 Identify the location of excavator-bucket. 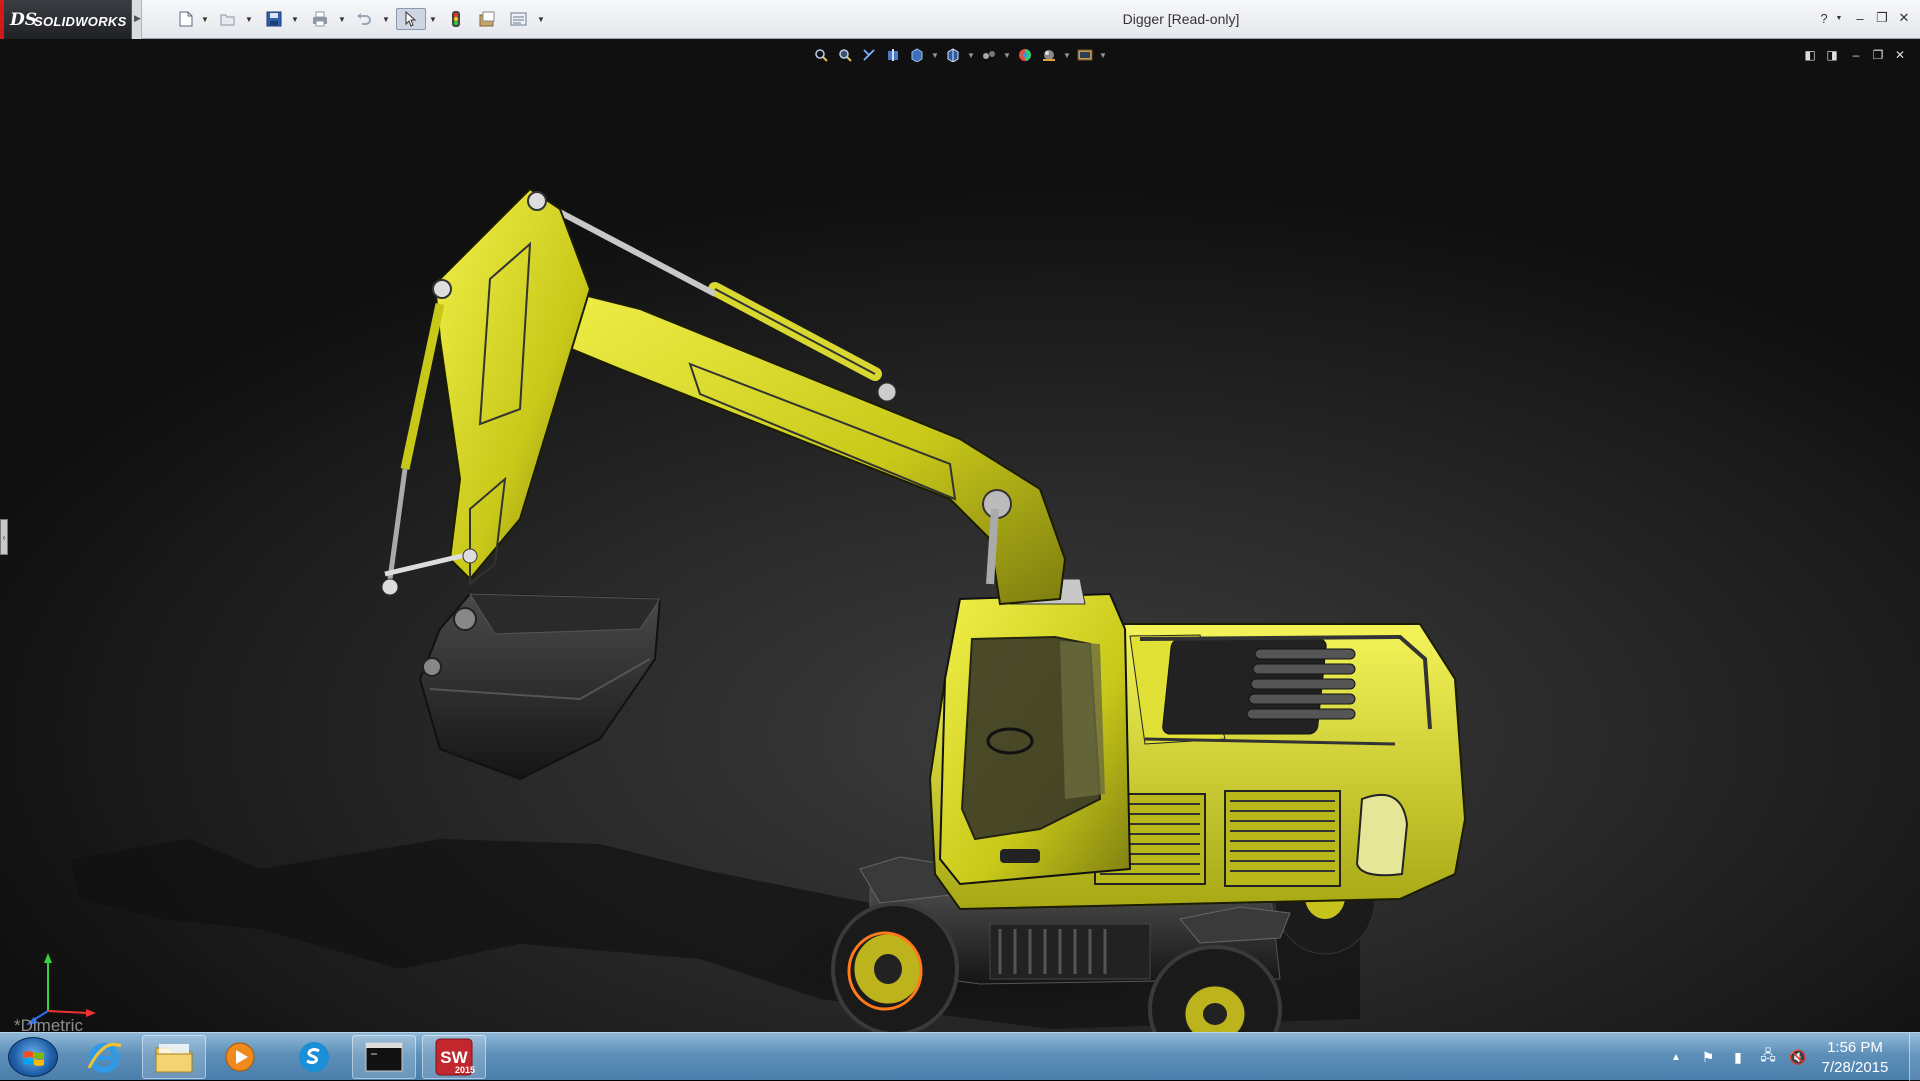
(540, 686).